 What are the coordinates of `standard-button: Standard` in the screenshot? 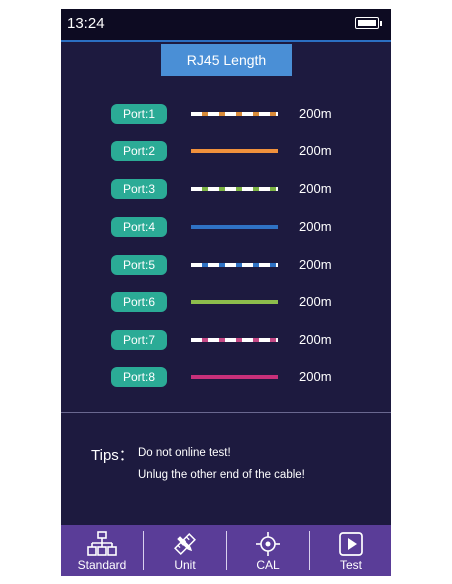 It's located at (102, 550).